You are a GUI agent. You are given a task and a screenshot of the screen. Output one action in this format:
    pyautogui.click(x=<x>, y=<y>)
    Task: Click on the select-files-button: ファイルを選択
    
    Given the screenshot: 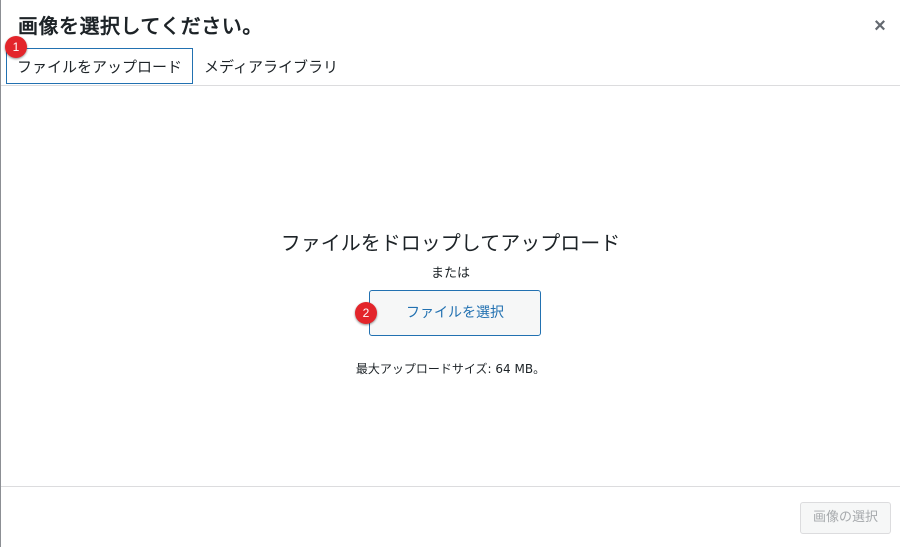 What is the action you would take?
    pyautogui.click(x=455, y=313)
    